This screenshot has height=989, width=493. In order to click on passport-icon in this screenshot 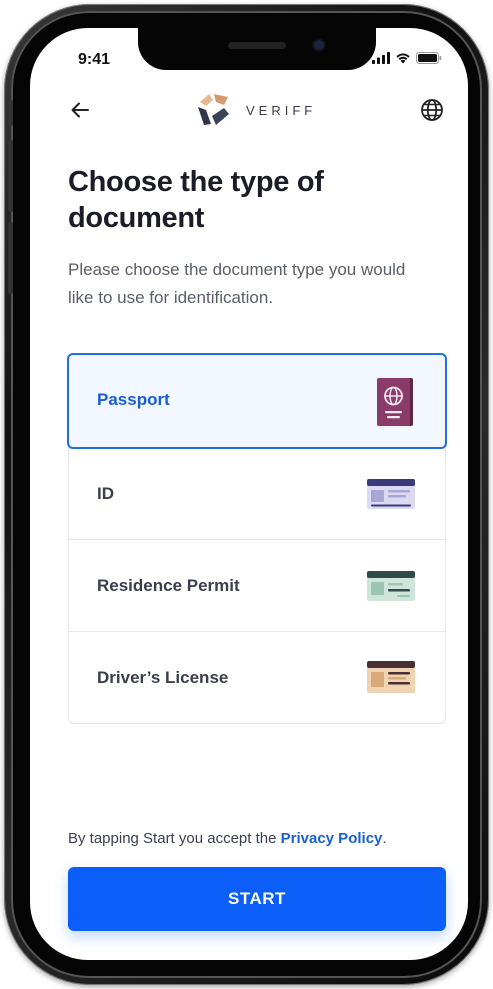, I will do `click(395, 402)`.